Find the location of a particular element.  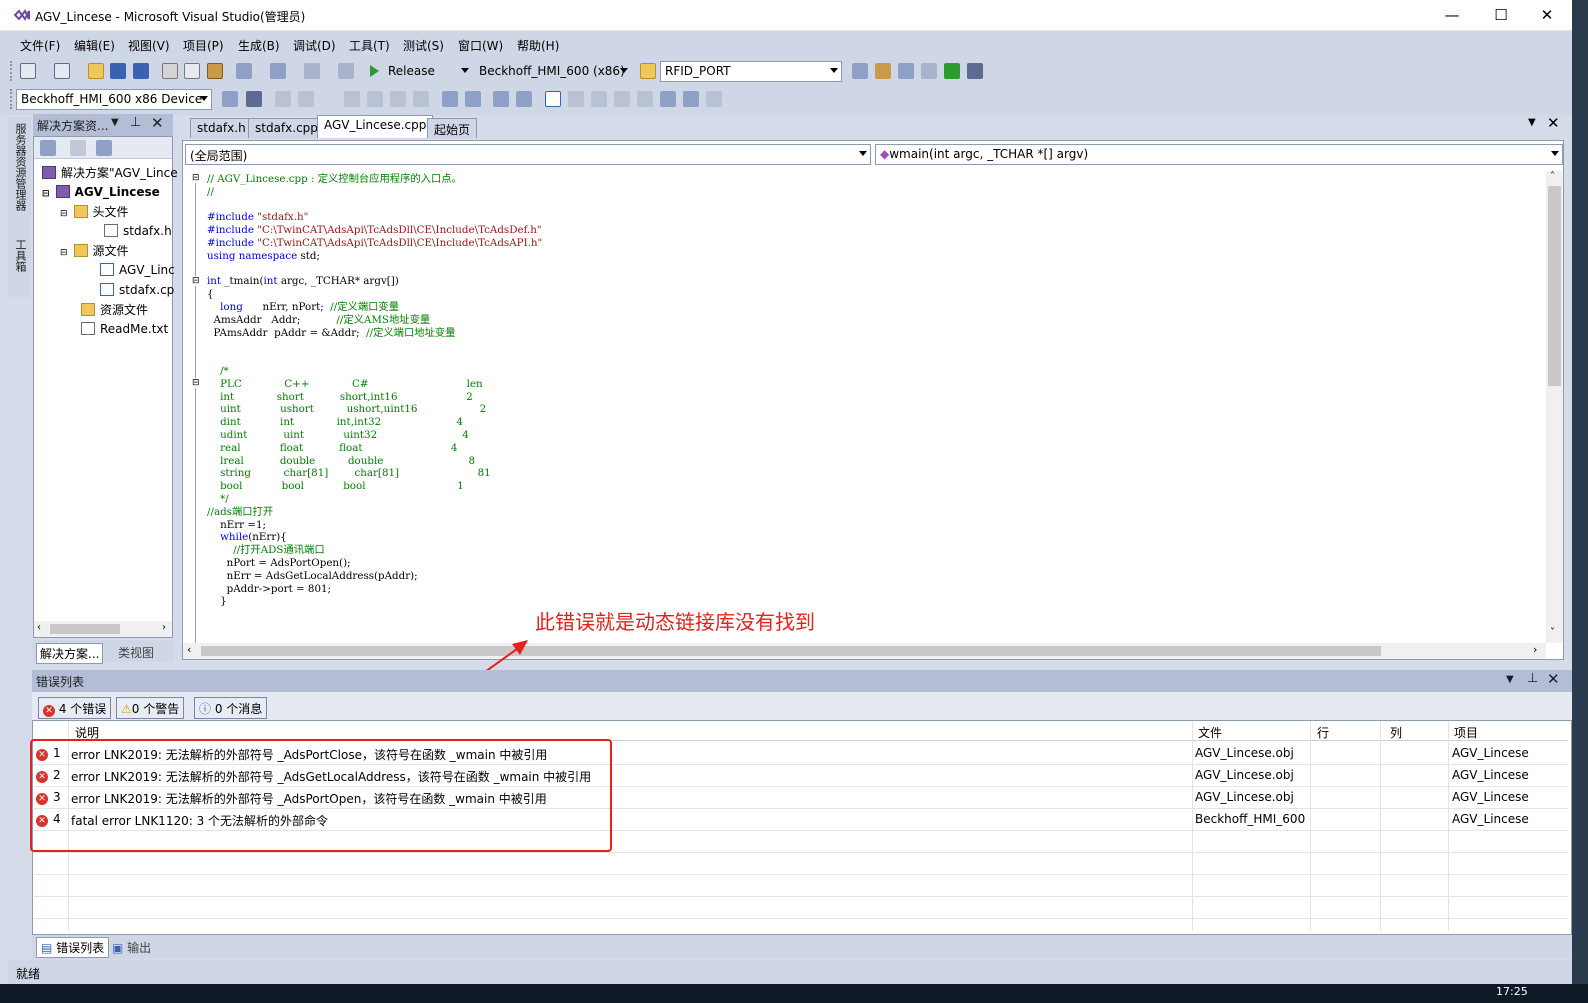

warnings-filter-button: ⚠0 个警告 is located at coordinates (150, 708).